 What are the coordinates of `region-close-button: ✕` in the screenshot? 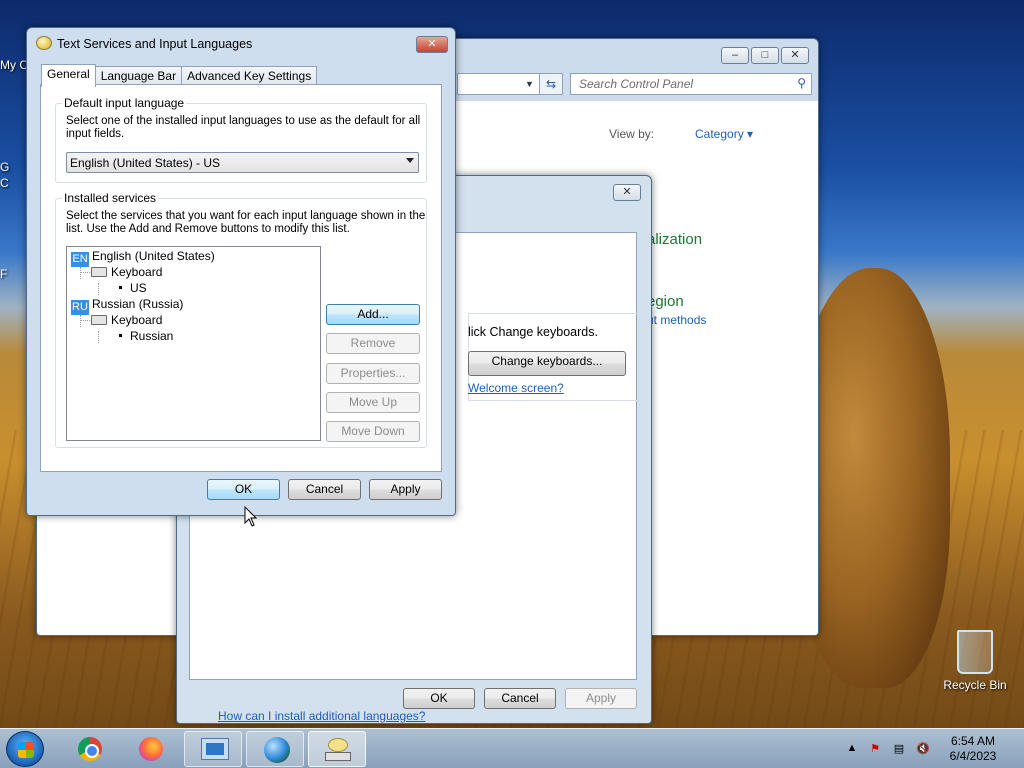 It's located at (627, 192).